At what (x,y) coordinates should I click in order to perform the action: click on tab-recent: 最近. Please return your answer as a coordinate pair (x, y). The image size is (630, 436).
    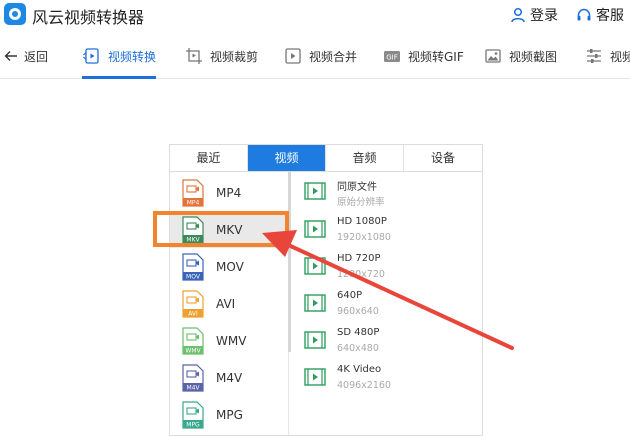
    Looking at the image, I should click on (209, 158).